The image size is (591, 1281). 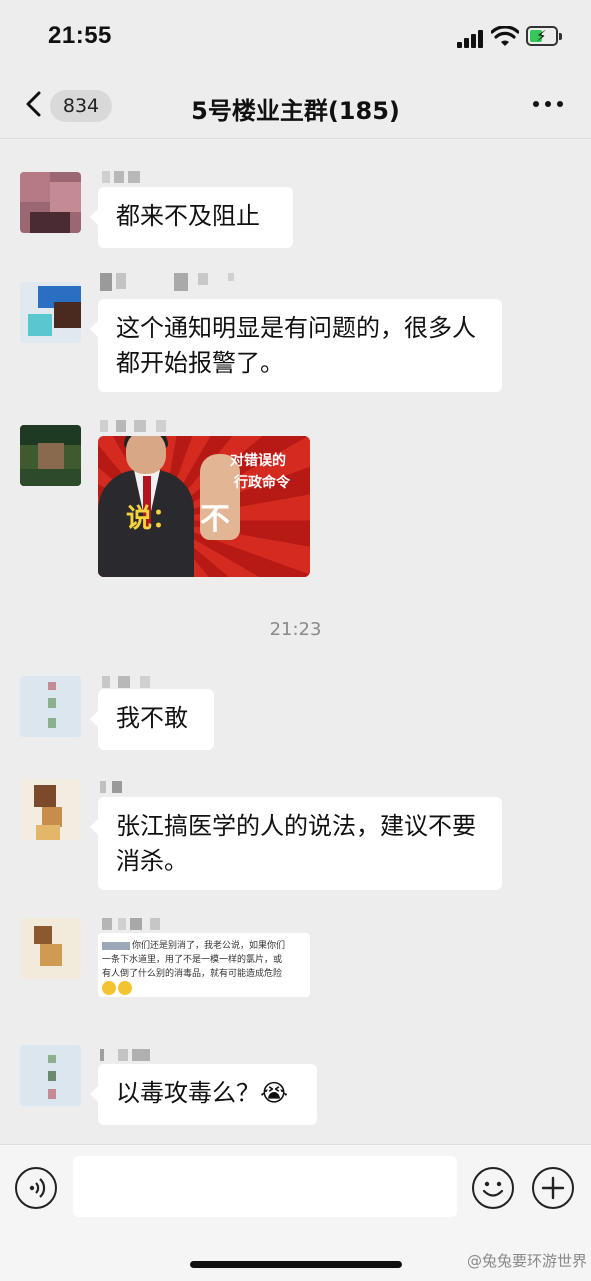 I want to click on image-caption-say: 说：, so click(x=152, y=519).